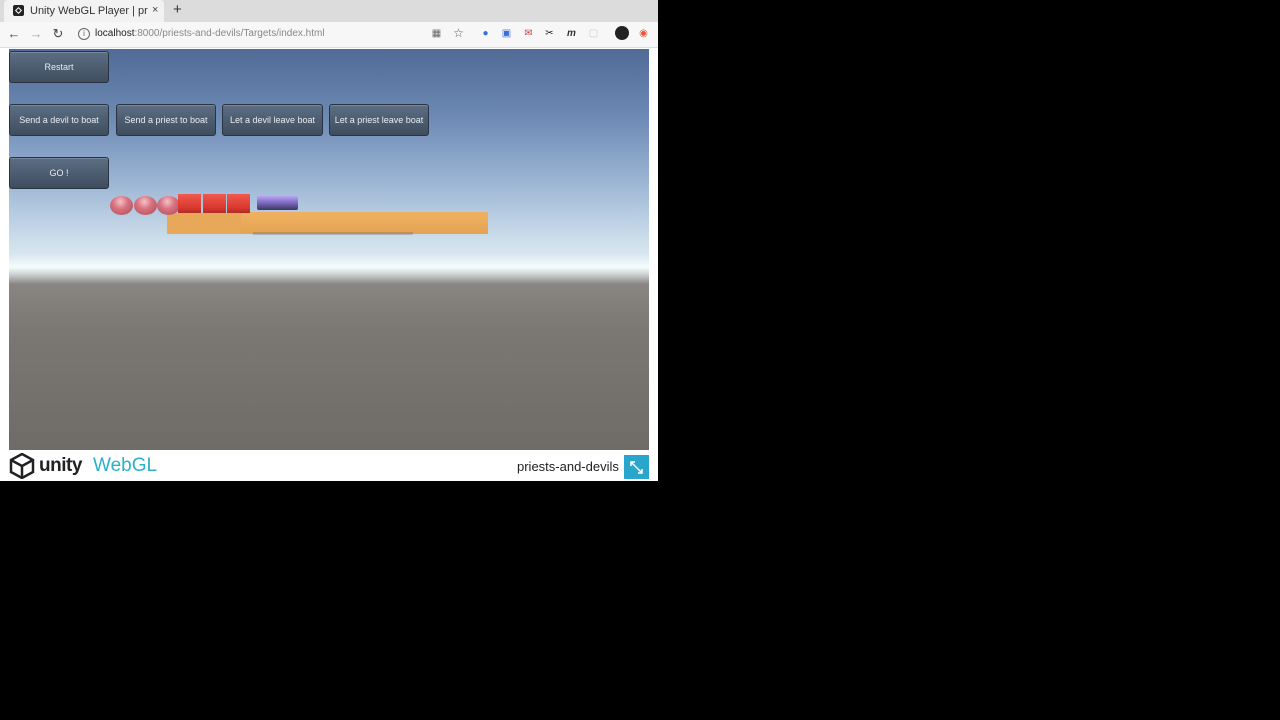  I want to click on tab-title: Unity WebGL Player | priests-and-devils, so click(89, 11).